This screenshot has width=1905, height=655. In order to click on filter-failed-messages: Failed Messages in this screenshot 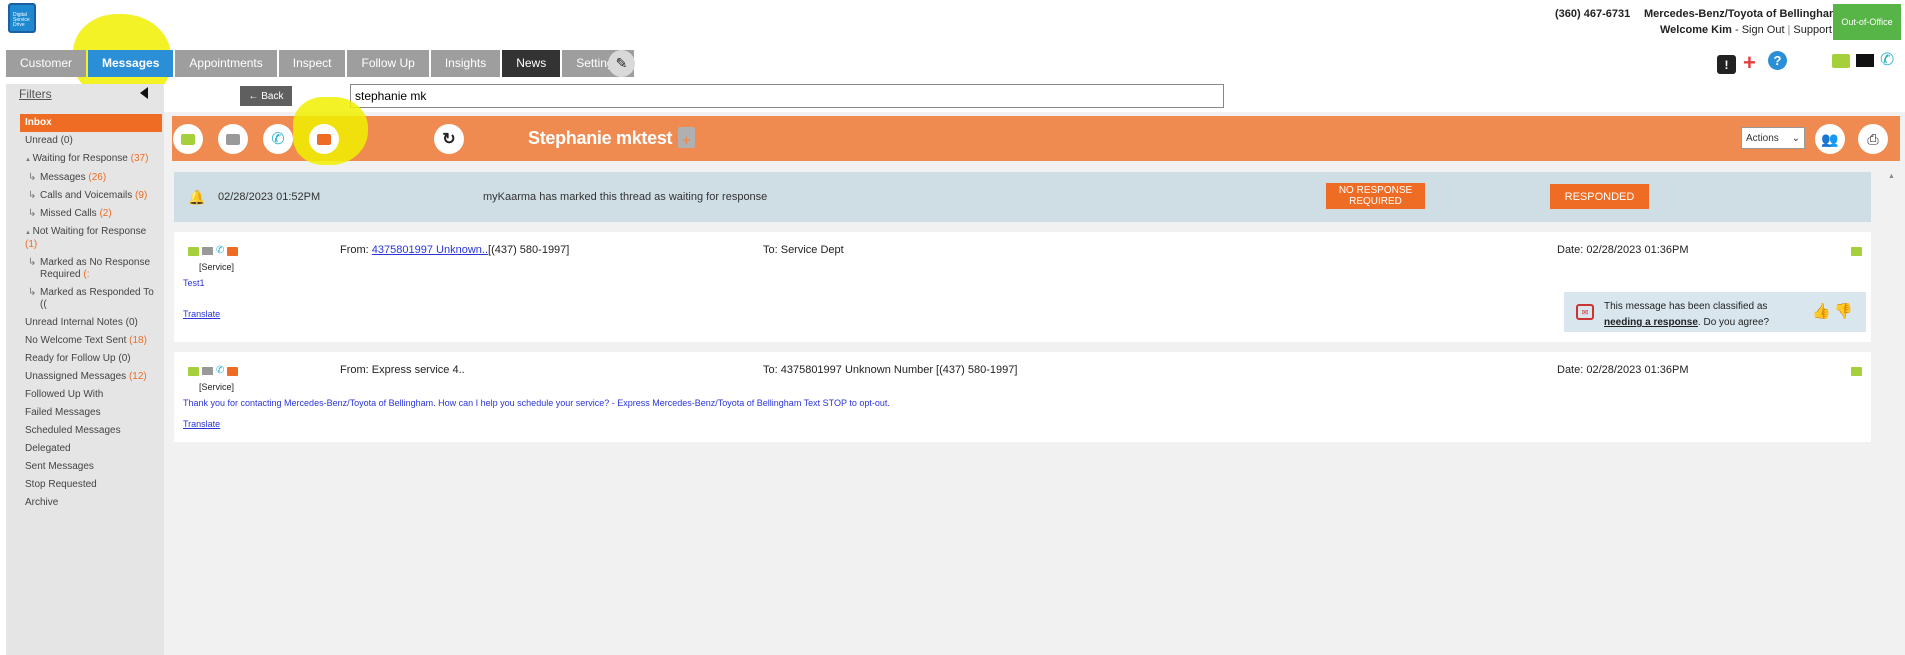, I will do `click(91, 413)`.